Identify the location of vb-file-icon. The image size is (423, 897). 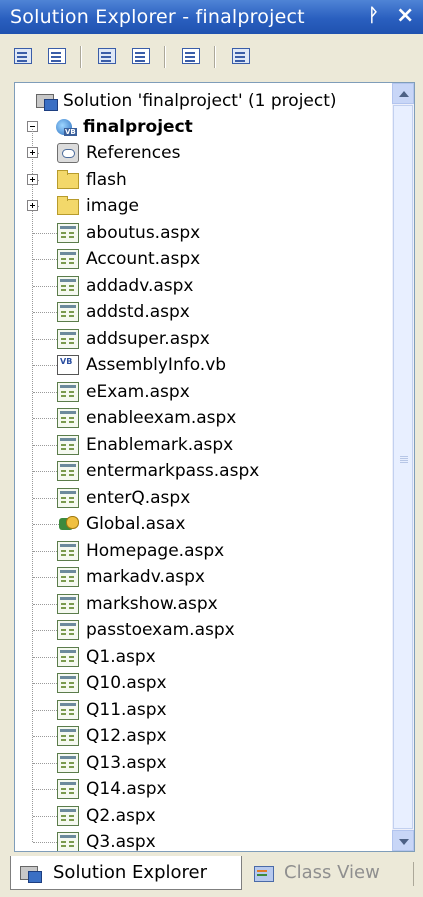
(68, 365).